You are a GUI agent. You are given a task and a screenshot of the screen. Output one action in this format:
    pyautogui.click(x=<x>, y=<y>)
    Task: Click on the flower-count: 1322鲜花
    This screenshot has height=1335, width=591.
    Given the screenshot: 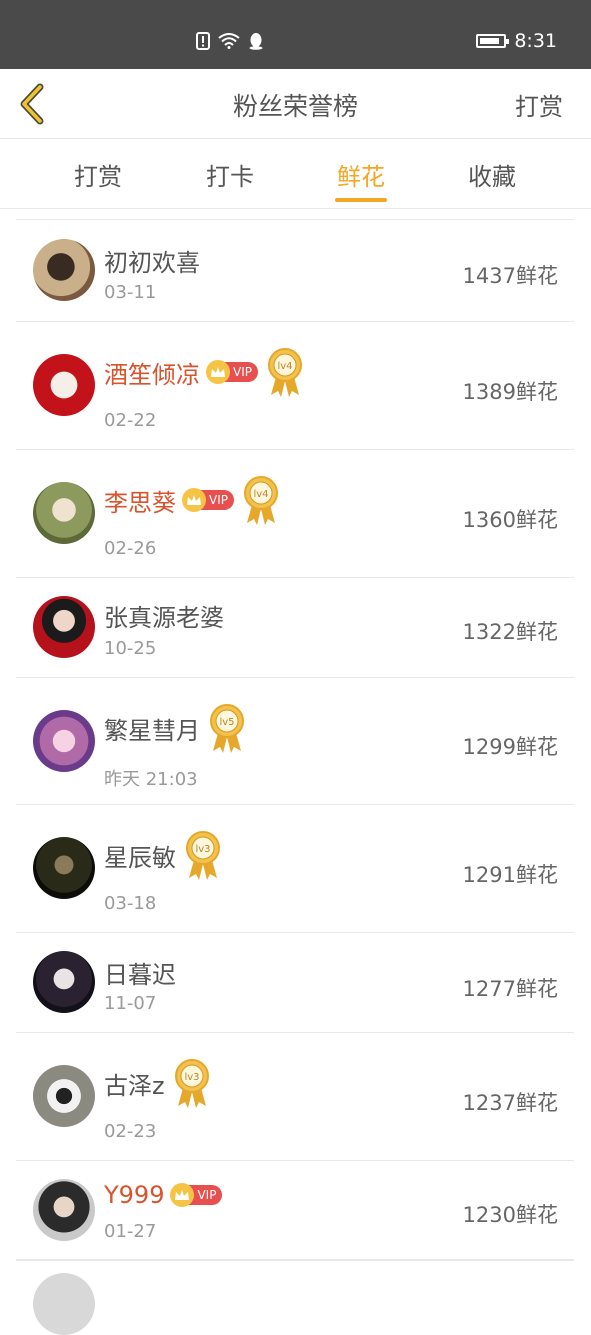 What is the action you would take?
    pyautogui.click(x=510, y=632)
    